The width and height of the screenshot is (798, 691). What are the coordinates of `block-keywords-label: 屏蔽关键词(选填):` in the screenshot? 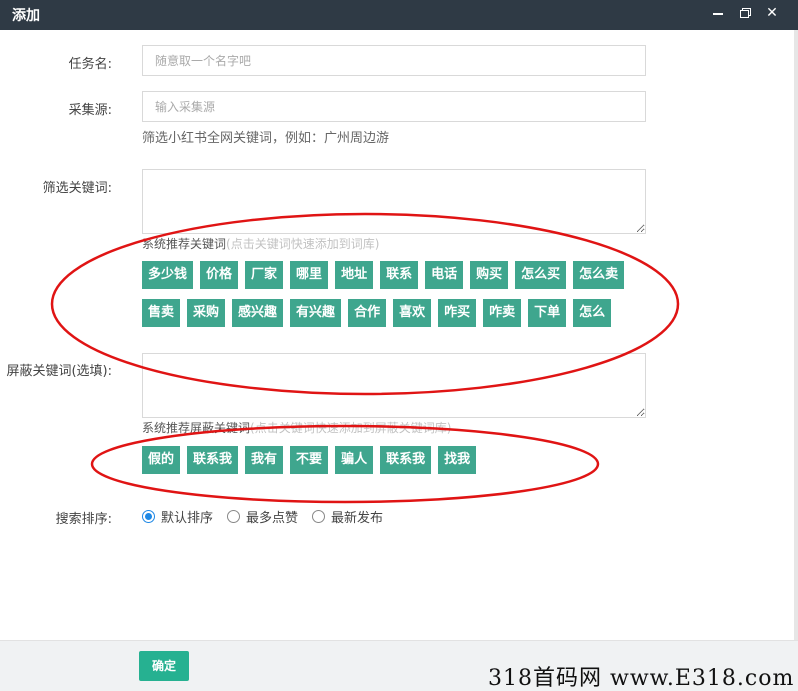 It's located at (59, 371).